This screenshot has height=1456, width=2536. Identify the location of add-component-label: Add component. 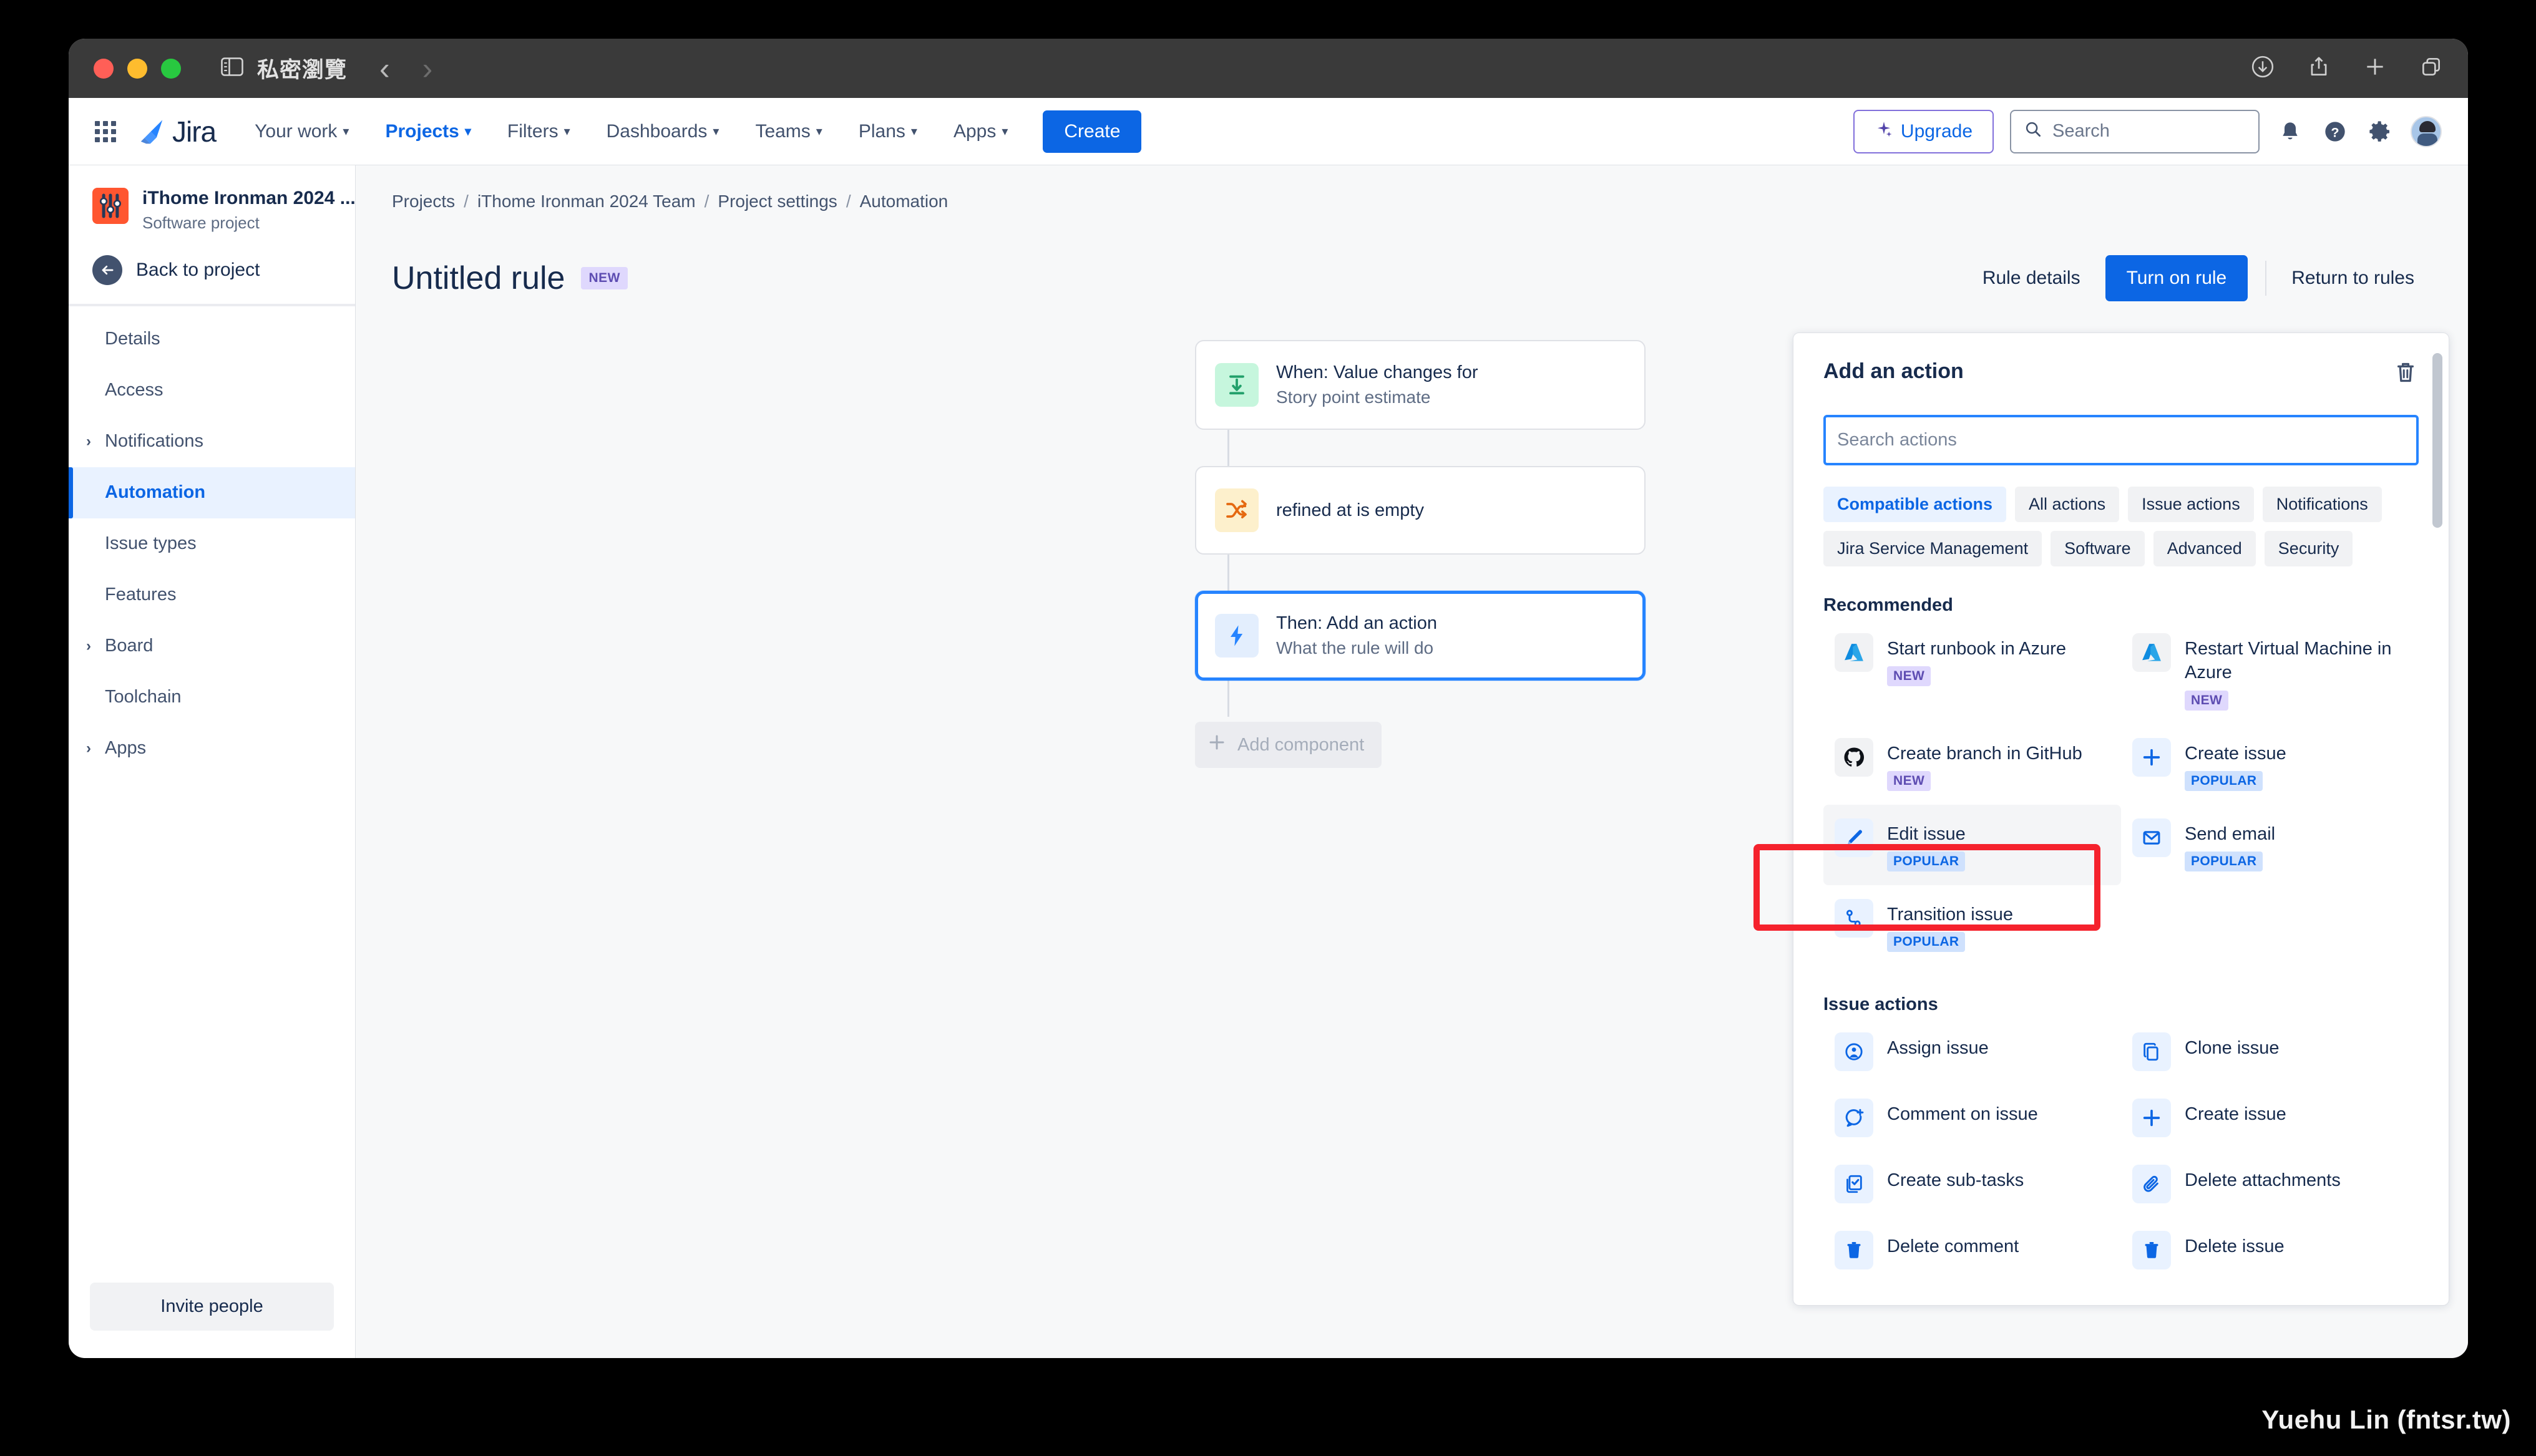
(1301, 744).